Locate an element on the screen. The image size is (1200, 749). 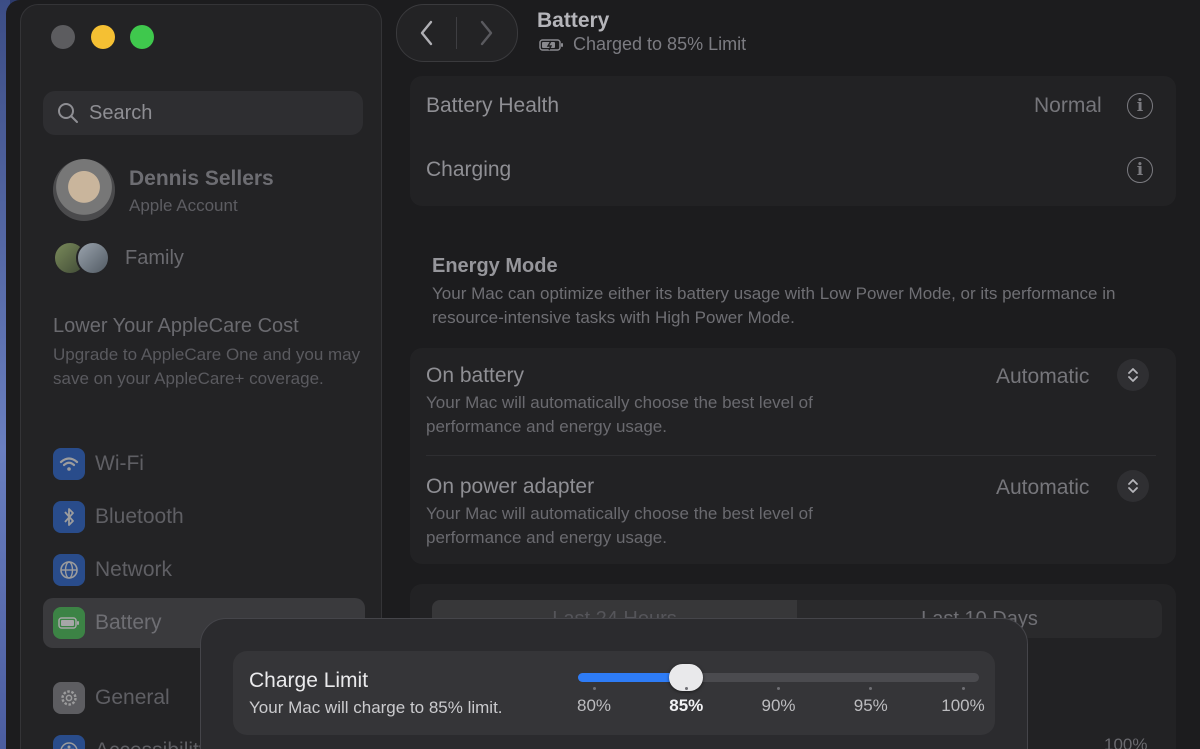
usage-axis-label: 100% is located at coordinates (1126, 742).